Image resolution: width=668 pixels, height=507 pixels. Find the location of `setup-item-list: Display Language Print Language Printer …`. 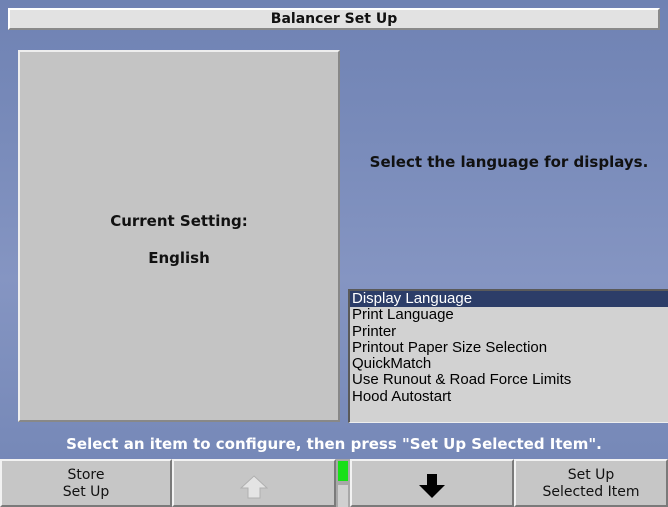

setup-item-list: Display Language Print Language Printer … is located at coordinates (508, 356).